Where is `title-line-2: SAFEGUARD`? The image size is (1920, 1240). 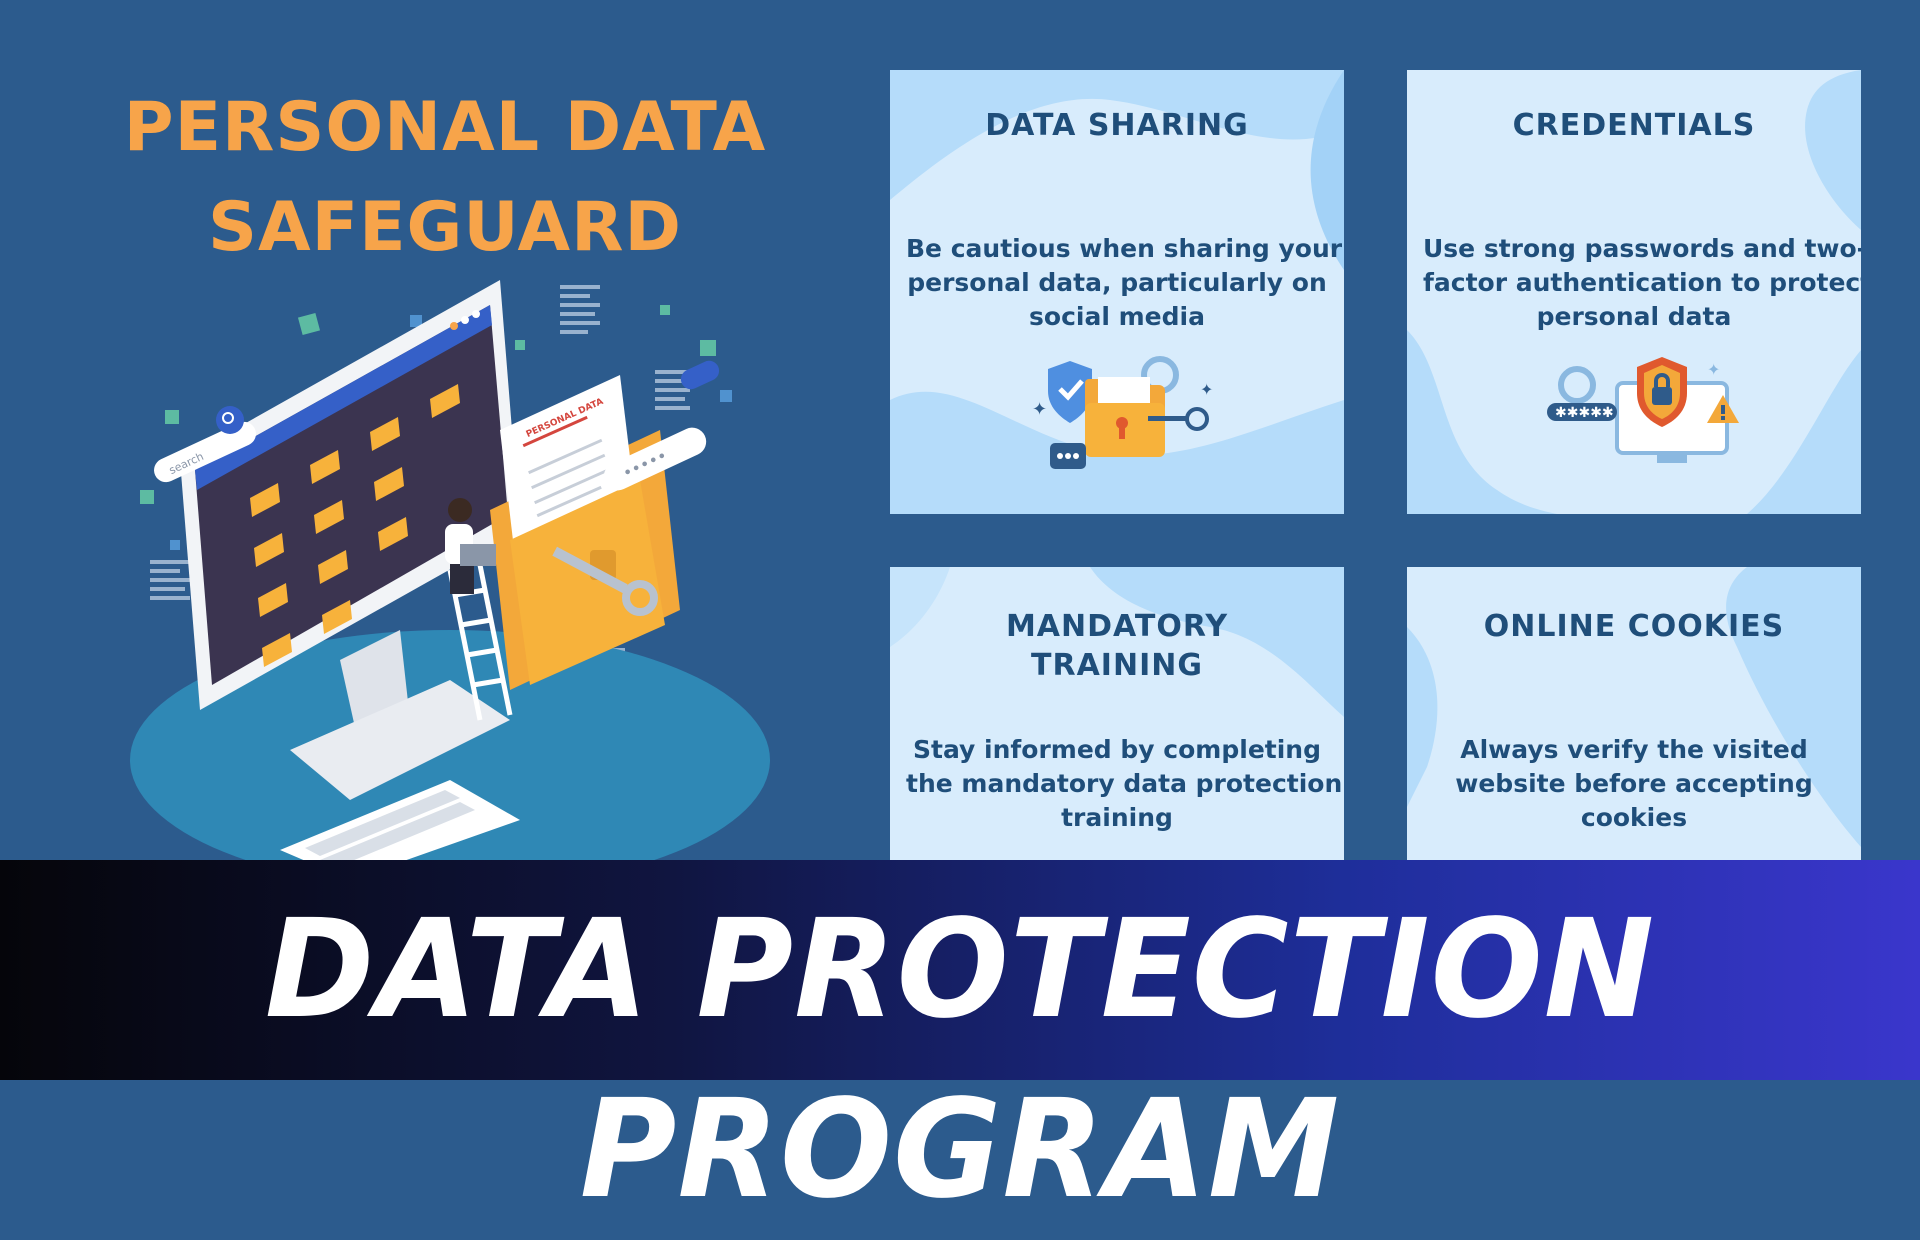 title-line-2: SAFEGUARD is located at coordinates (445, 227).